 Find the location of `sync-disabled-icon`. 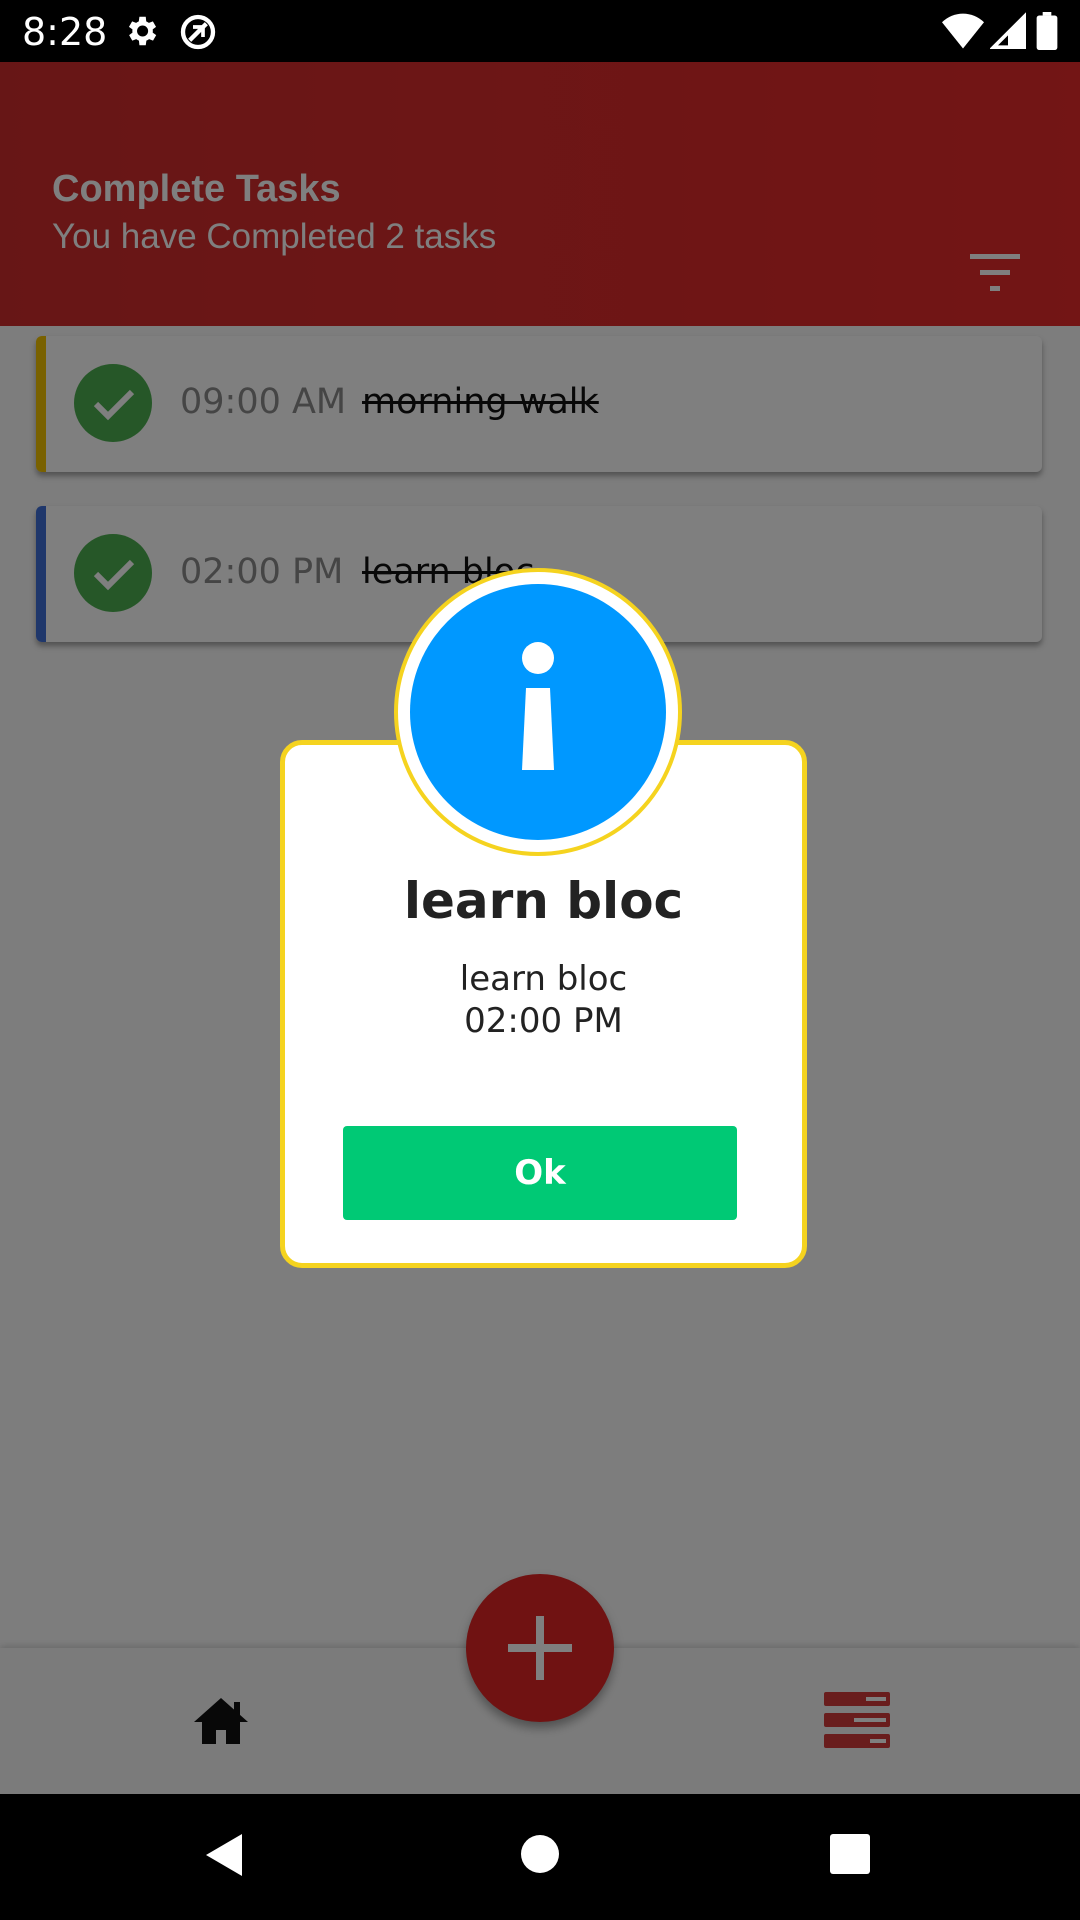

sync-disabled-icon is located at coordinates (198, 34).